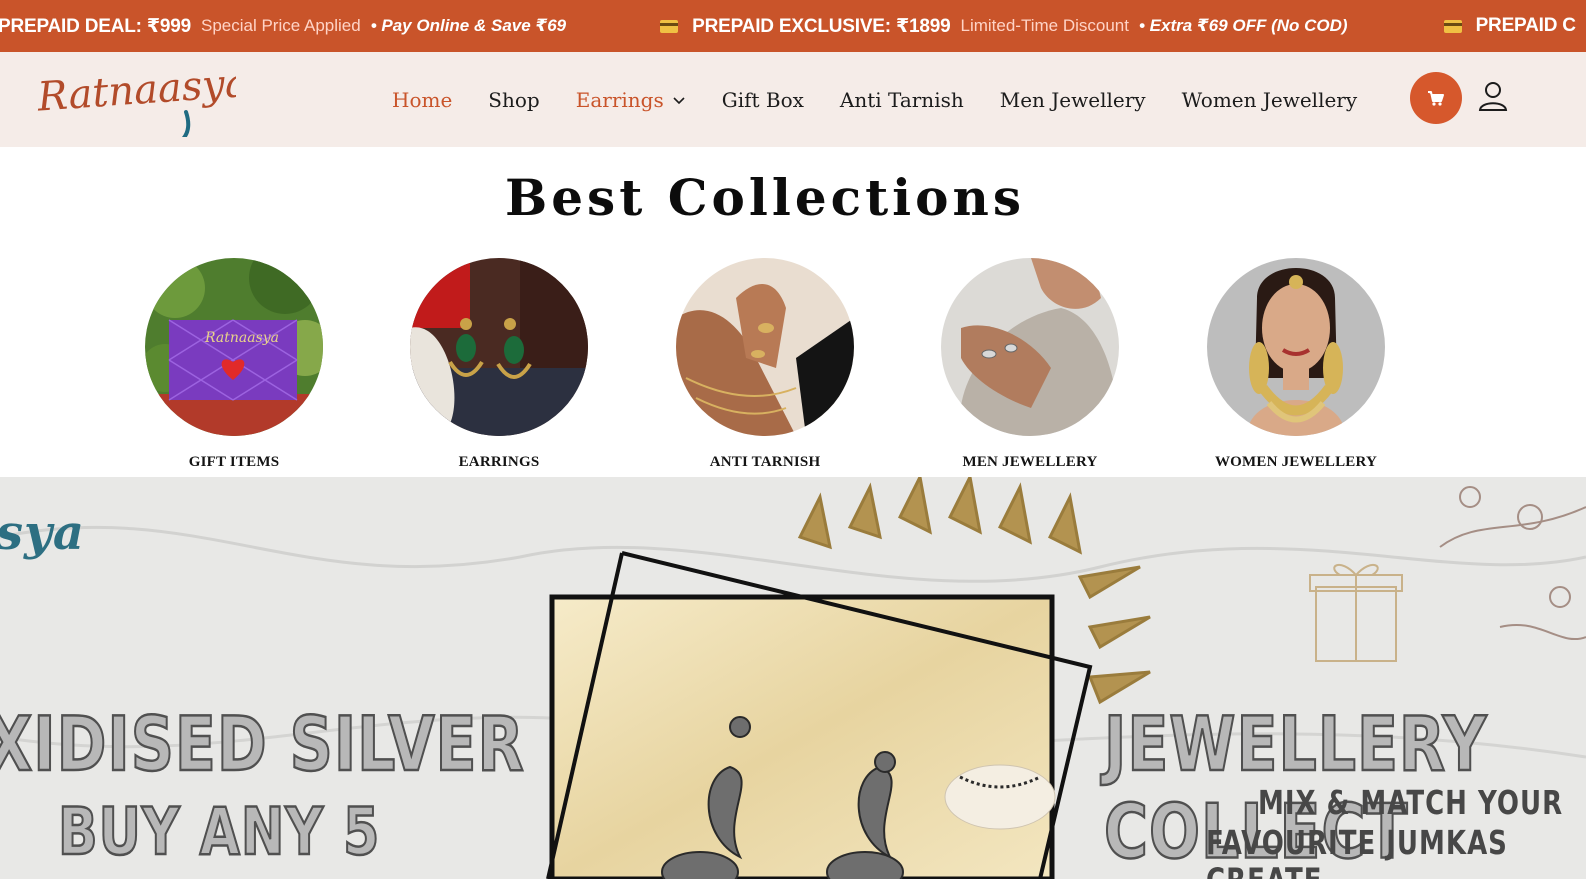 This screenshot has width=1586, height=879. I want to click on nav-women-jewellery-label: Women Jewellery, so click(1269, 99).